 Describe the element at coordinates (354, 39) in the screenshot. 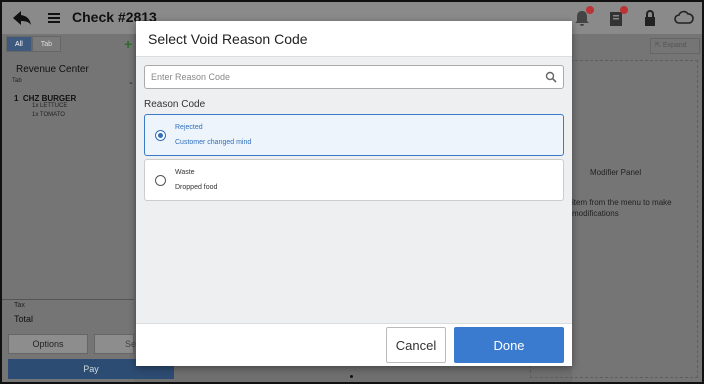

I see `dialog-header: Select Void Reason Code` at that location.